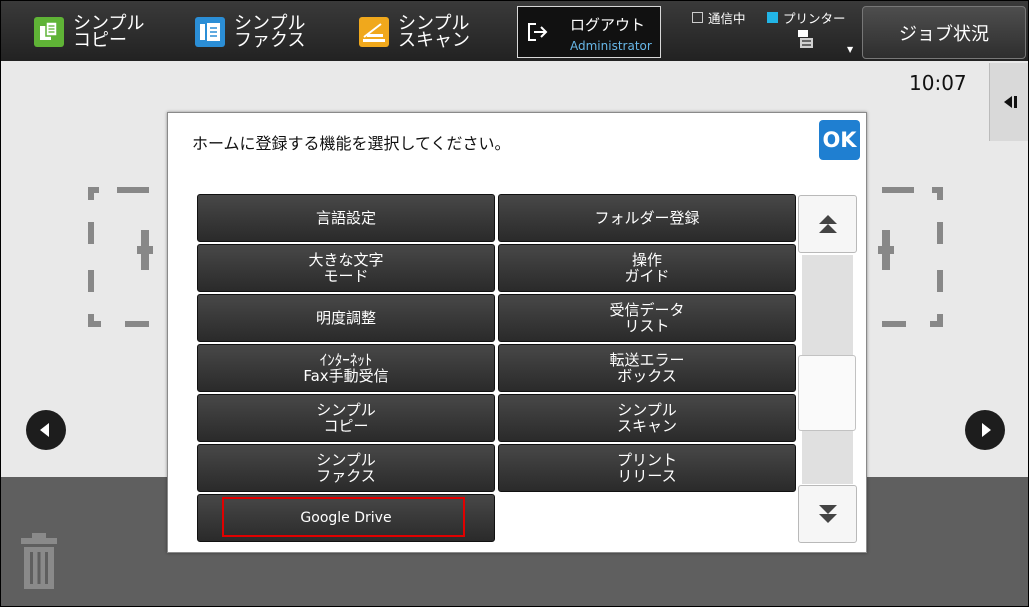  What do you see at coordinates (346, 318) in the screenshot?
I see `function-brightness-adjust: 明度調整` at bounding box center [346, 318].